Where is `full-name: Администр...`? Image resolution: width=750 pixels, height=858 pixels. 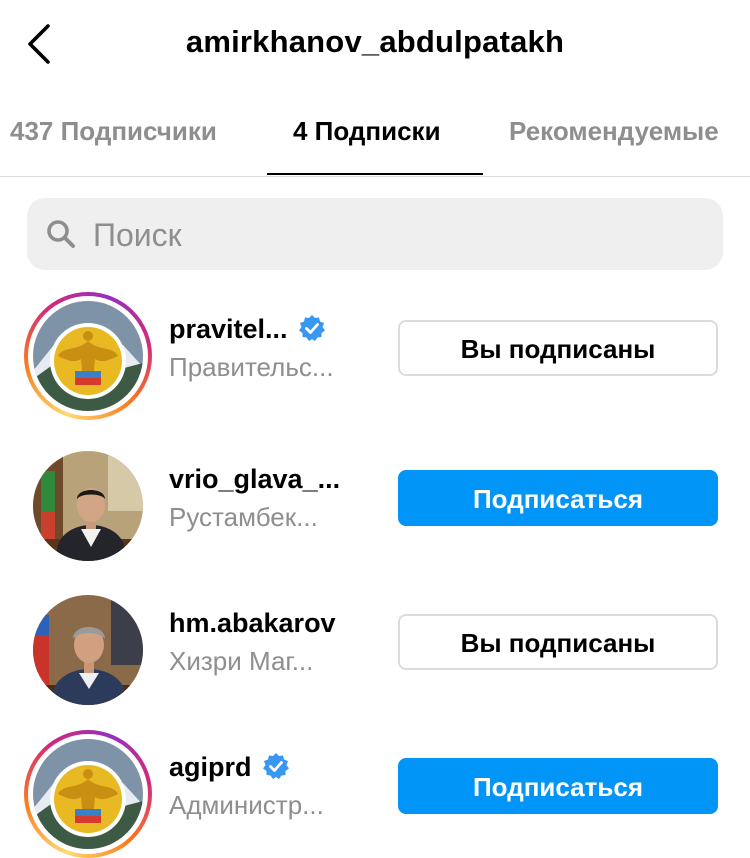 full-name: Администр... is located at coordinates (246, 805).